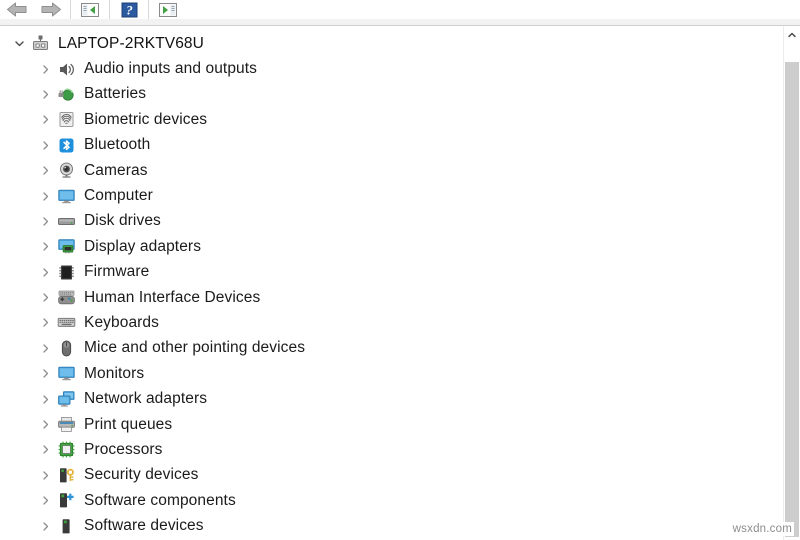  I want to click on tree-row-batteries: Batteries, so click(385, 94).